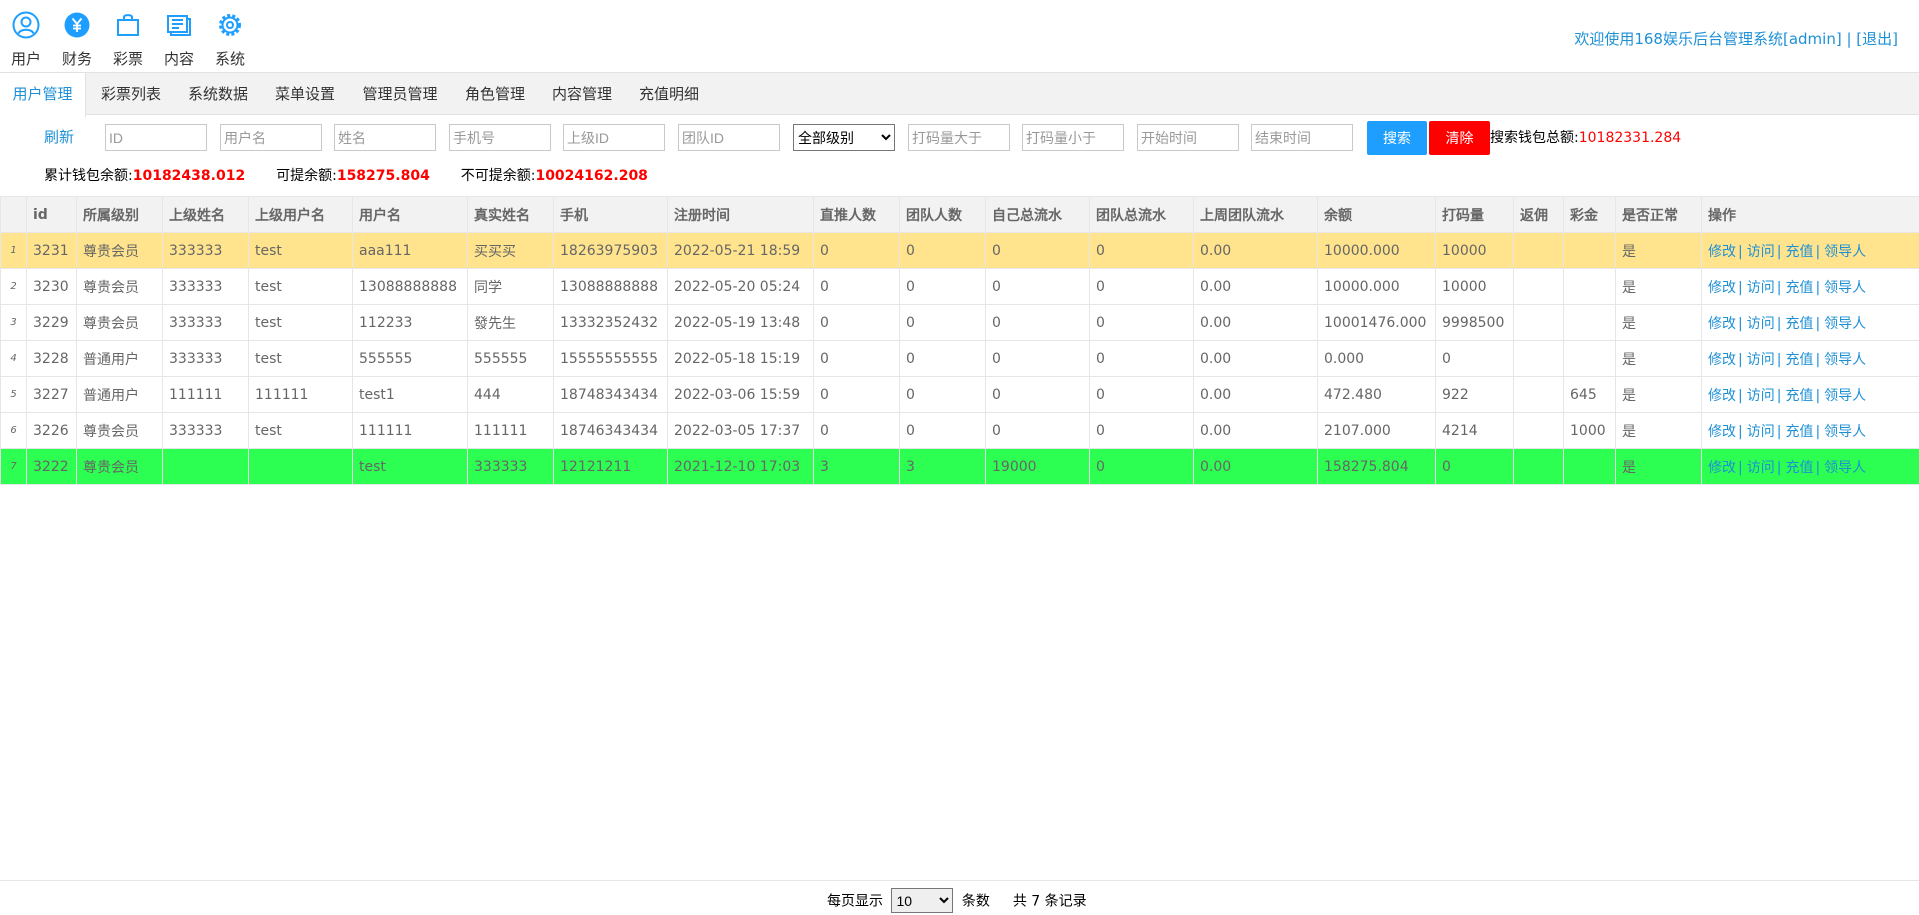  I want to click on table-cell: 1000, so click(1589, 430).